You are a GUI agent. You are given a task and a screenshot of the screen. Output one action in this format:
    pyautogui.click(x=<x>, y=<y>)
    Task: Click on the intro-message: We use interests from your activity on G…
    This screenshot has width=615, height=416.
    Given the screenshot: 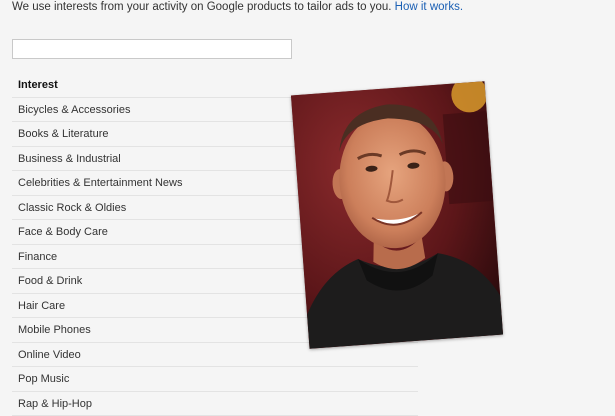 What is the action you would take?
    pyautogui.click(x=201, y=7)
    